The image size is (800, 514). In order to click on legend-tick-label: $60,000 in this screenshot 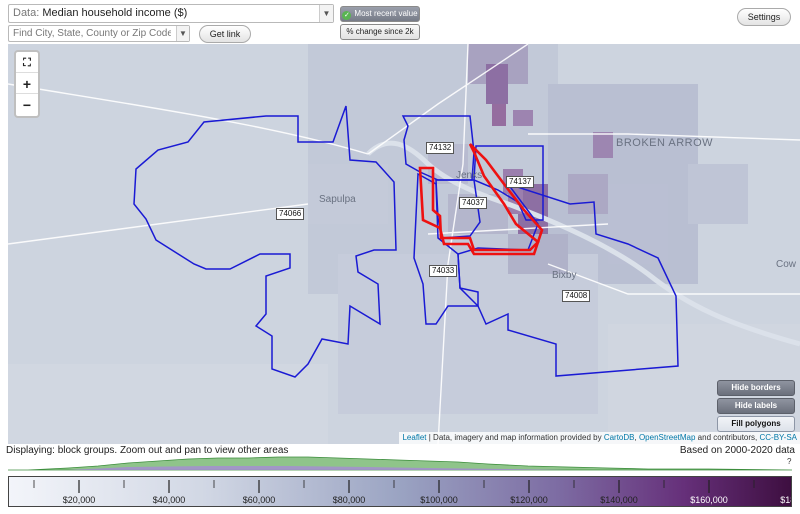, I will do `click(259, 500)`.